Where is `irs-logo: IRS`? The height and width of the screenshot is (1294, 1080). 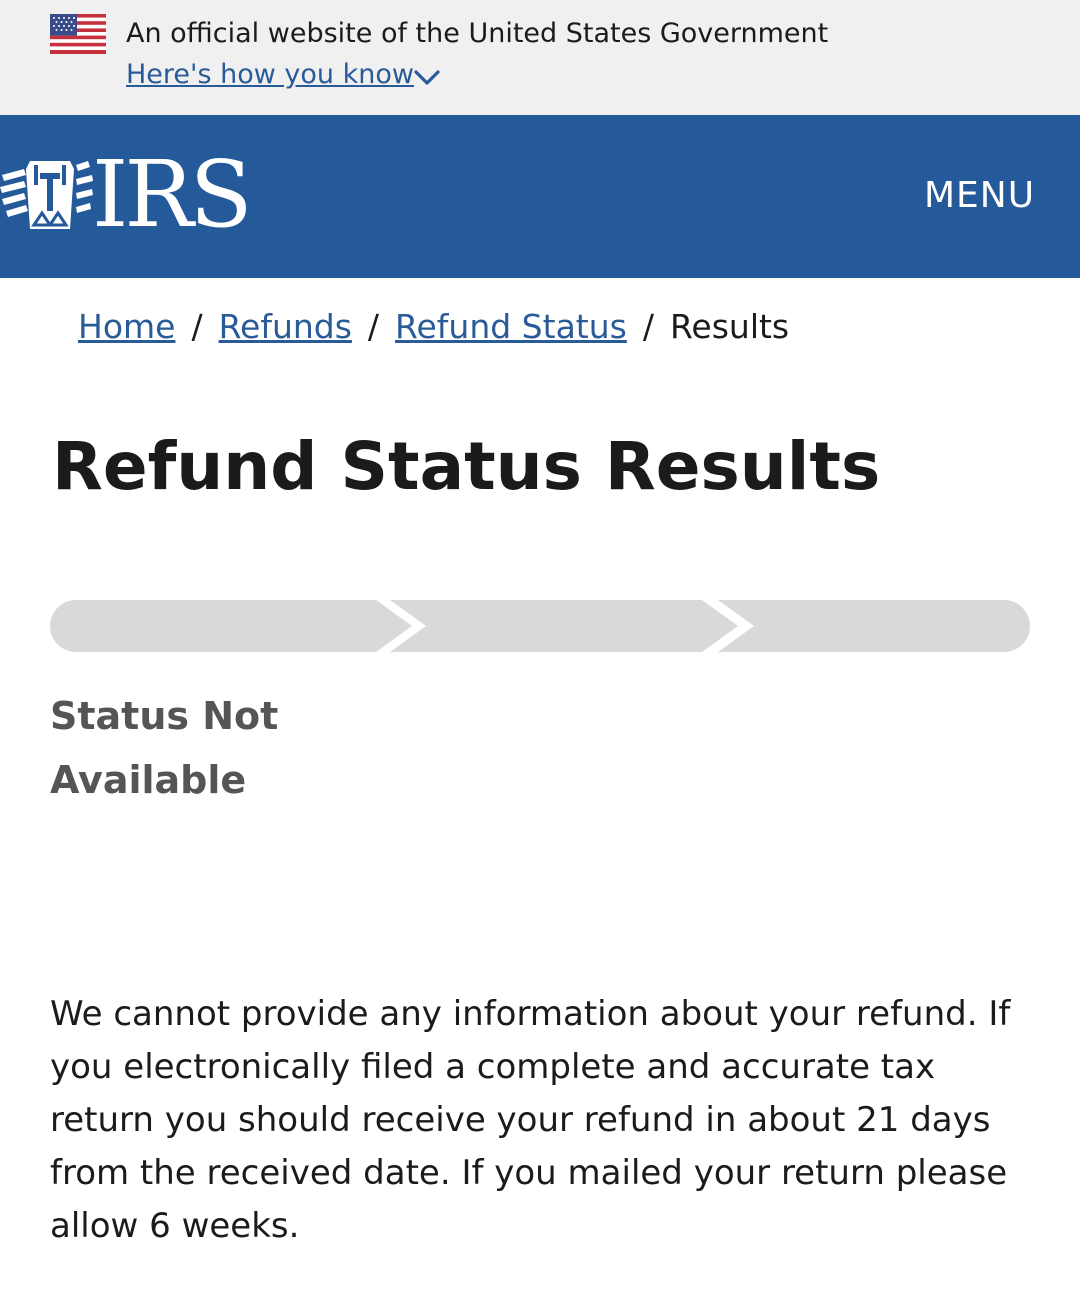
irs-logo: IRS is located at coordinates (126, 195).